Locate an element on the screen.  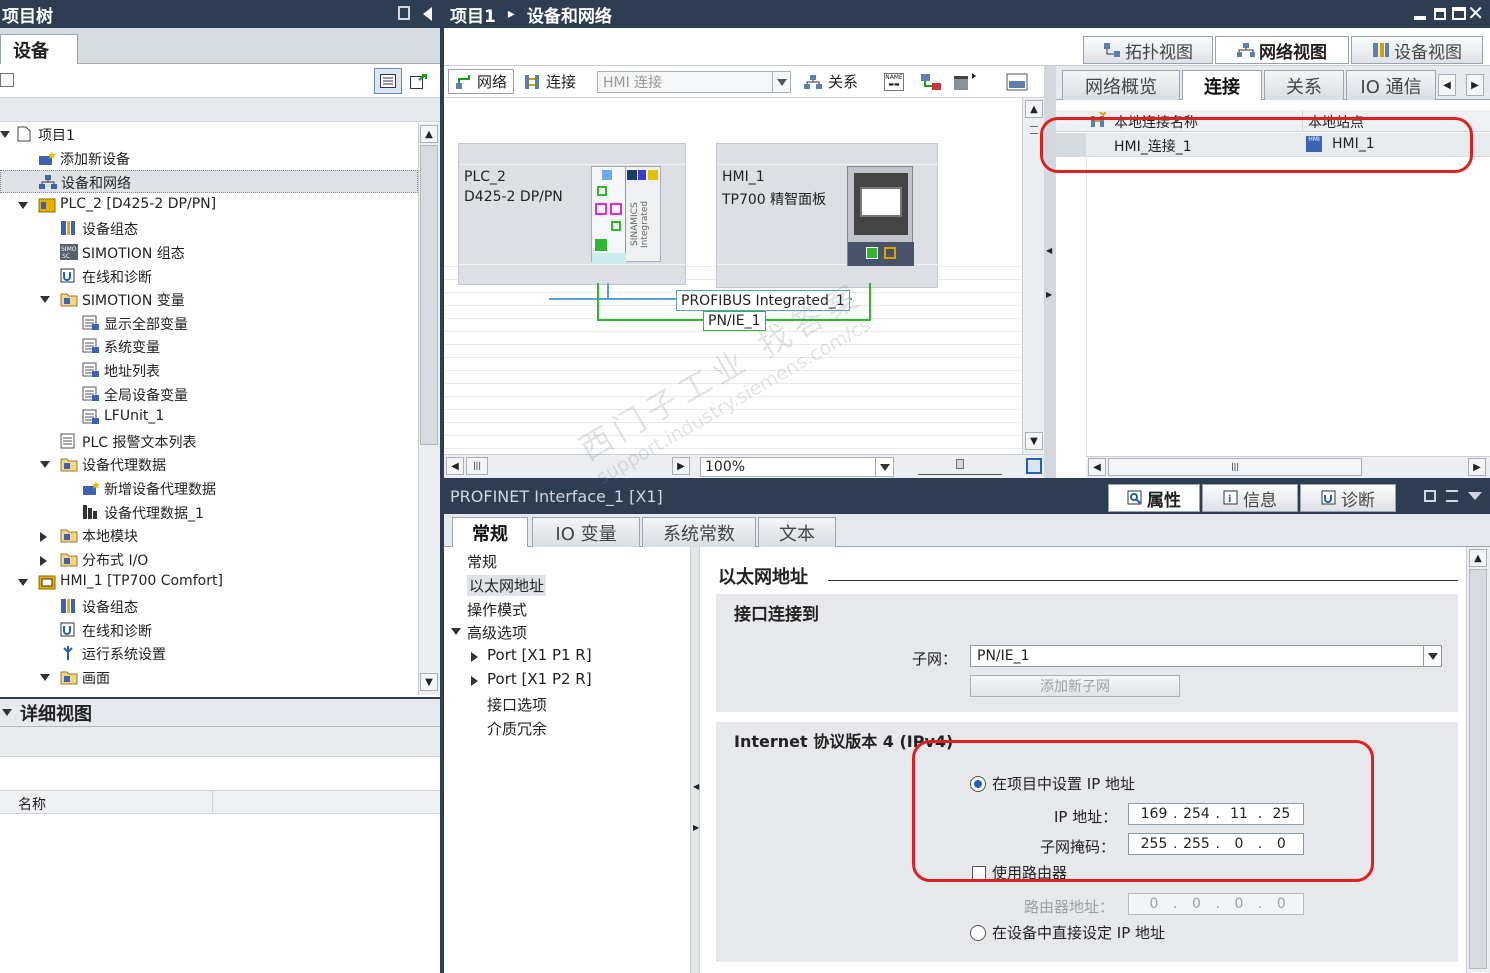
tab-device-view: 设备视图 is located at coordinates (1417, 50).